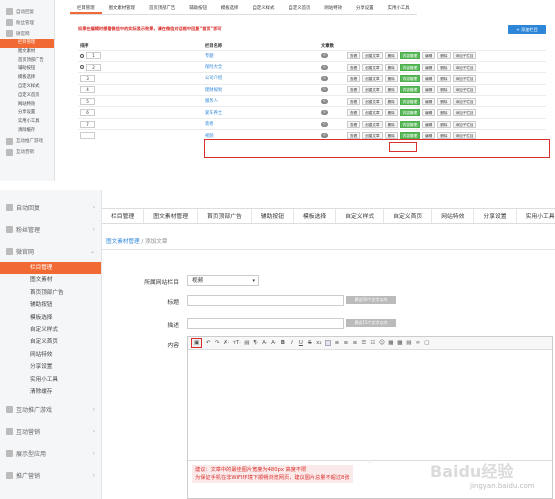 This screenshot has height=499, width=555. Describe the element at coordinates (247, 343) in the screenshot. I see `font-family-icon: ▤` at that location.